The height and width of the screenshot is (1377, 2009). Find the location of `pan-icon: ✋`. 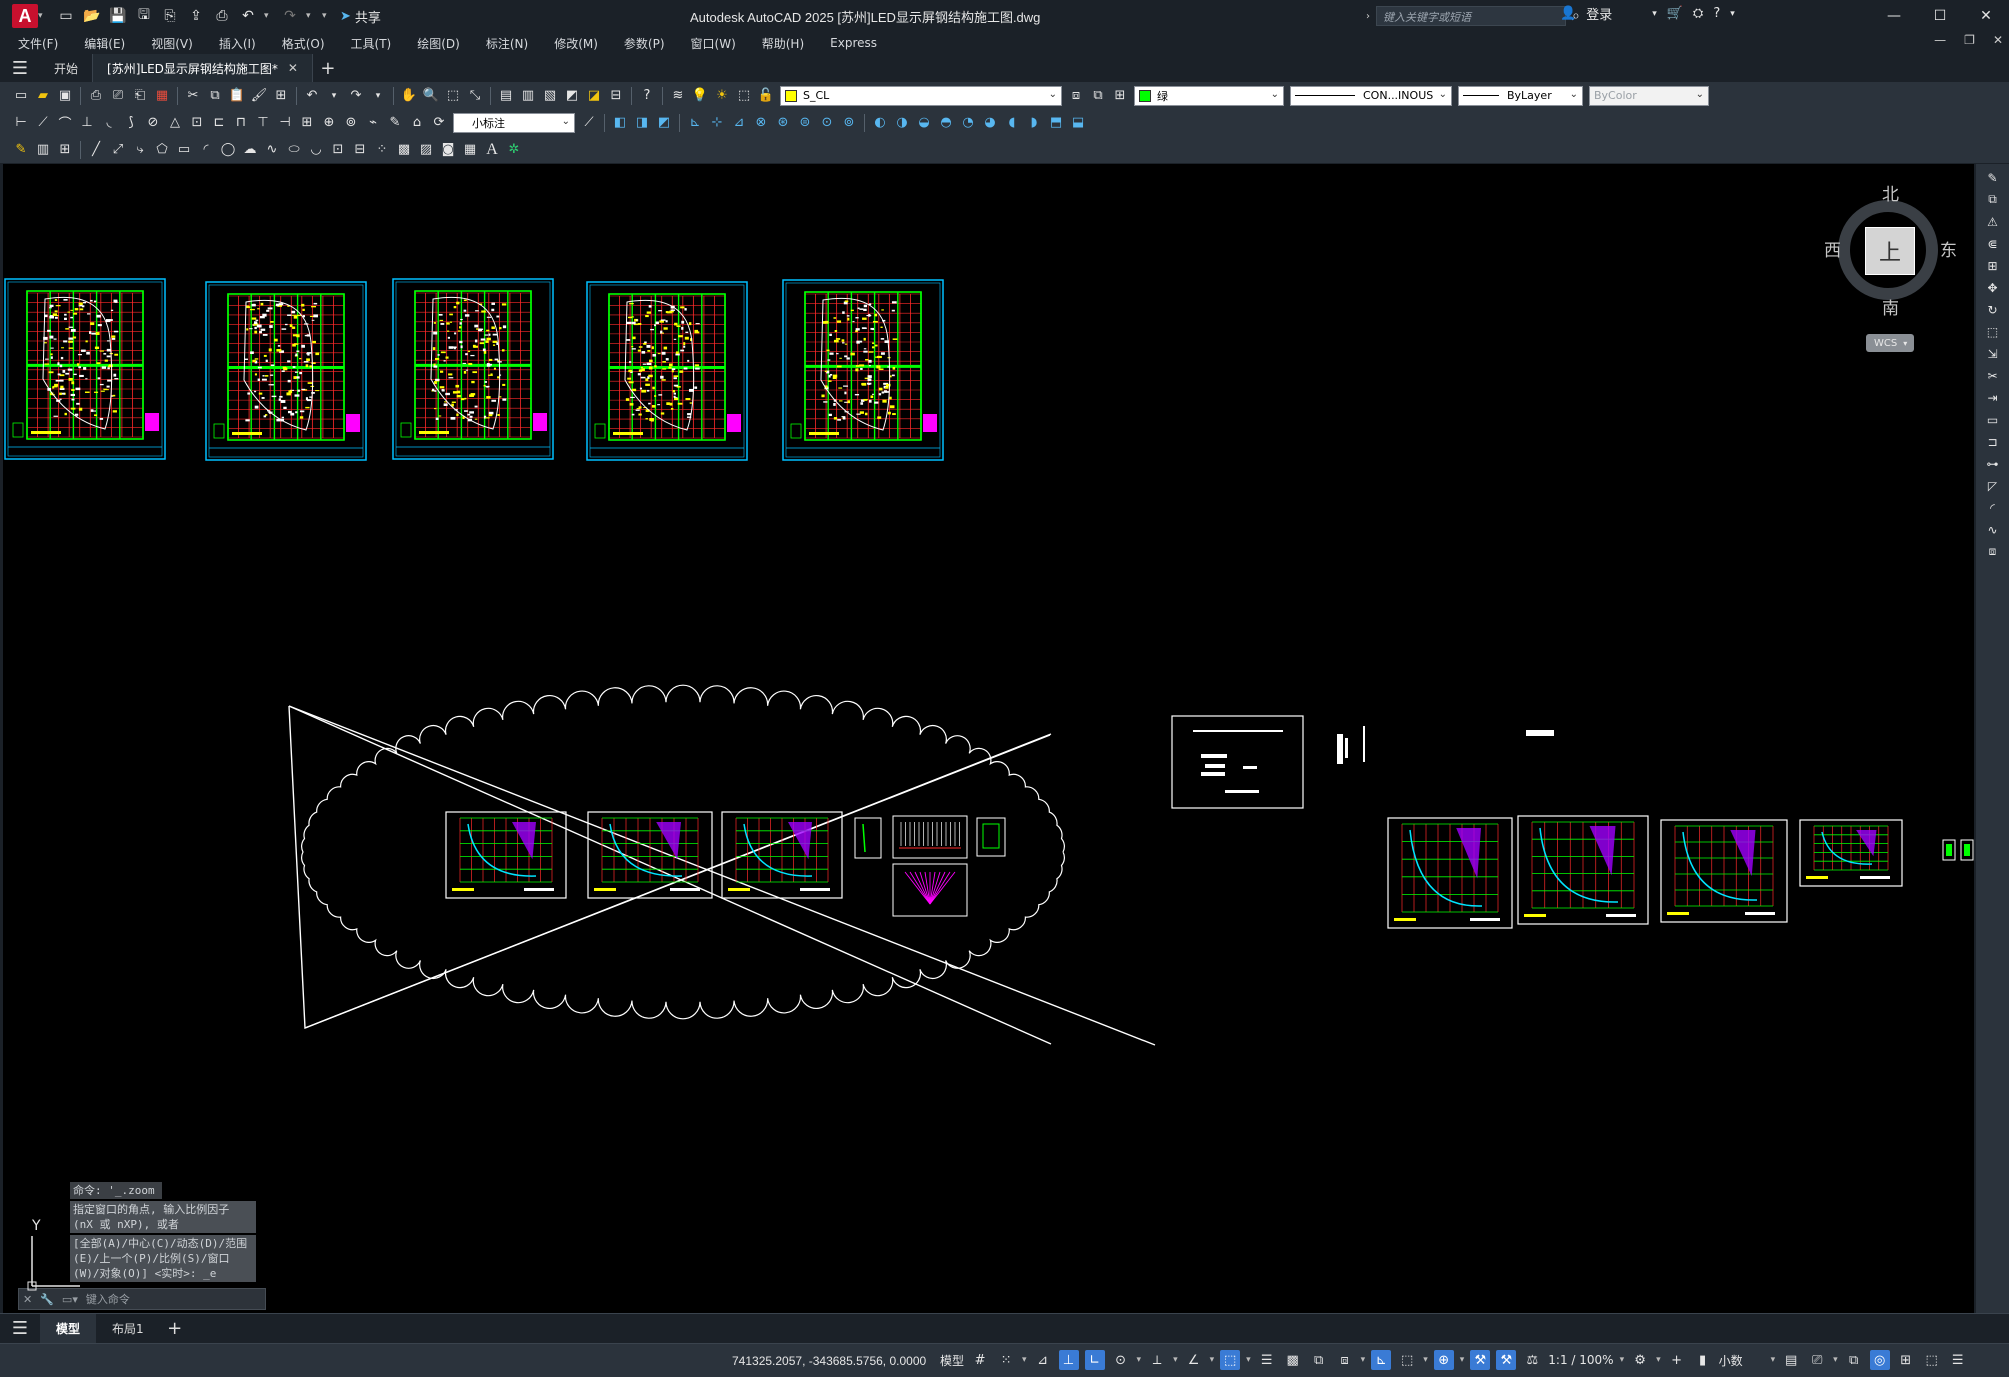

pan-icon: ✋ is located at coordinates (409, 96).